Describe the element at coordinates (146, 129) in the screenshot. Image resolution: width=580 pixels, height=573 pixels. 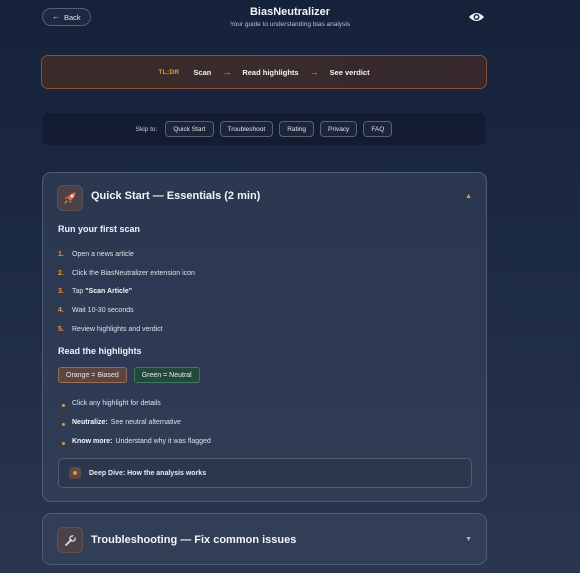
I see `skip-label: Skip to:` at that location.